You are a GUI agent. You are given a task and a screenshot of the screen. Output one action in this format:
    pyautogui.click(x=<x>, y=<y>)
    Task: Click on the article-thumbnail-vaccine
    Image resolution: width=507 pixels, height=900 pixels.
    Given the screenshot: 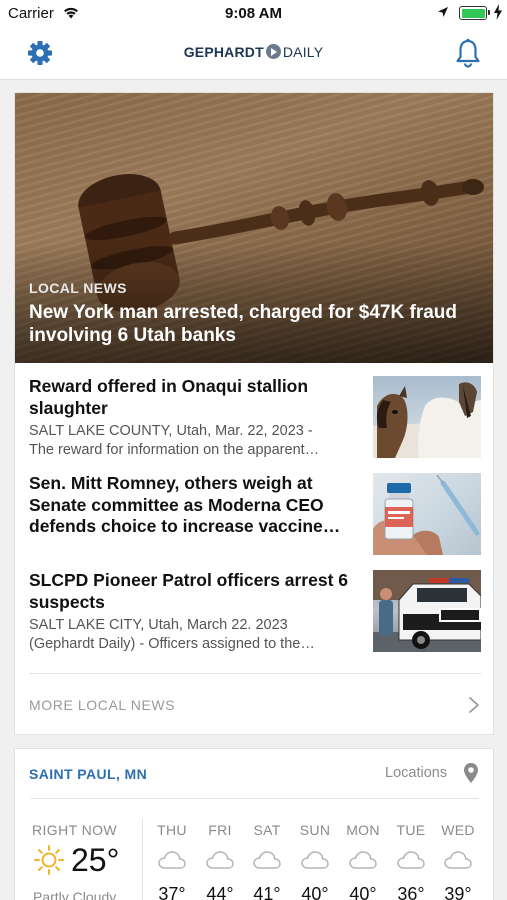 What is the action you would take?
    pyautogui.click(x=427, y=514)
    